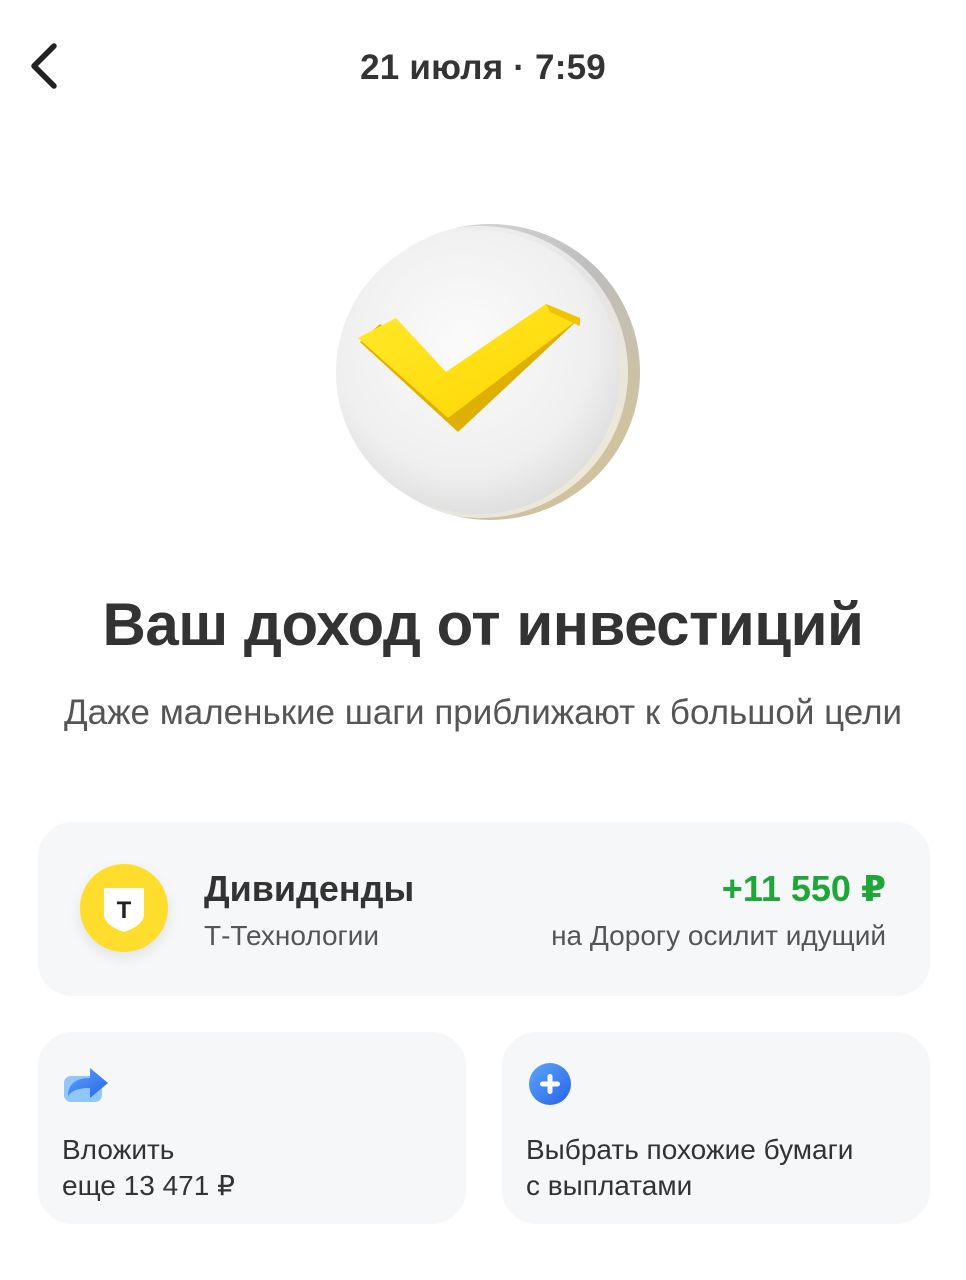 This screenshot has height=1280, width=966. What do you see at coordinates (690, 1149) in the screenshot?
I see `similar-label-line1: Выбрать похожие бумаги` at bounding box center [690, 1149].